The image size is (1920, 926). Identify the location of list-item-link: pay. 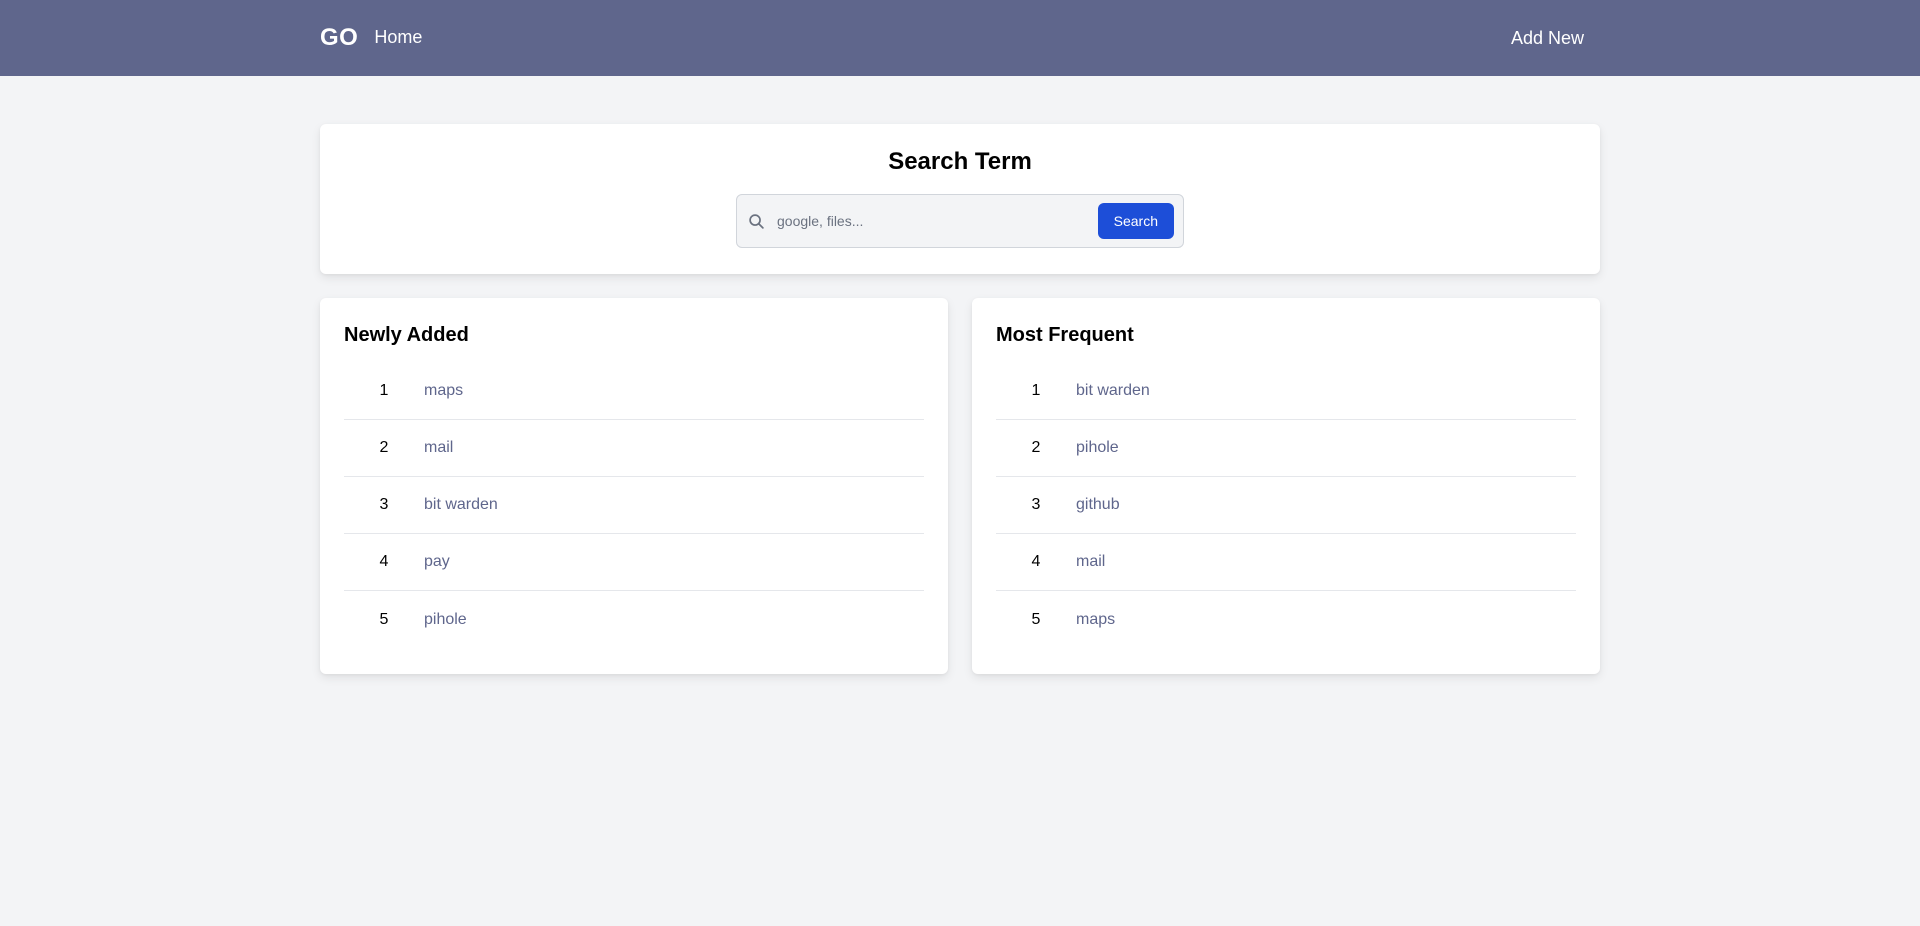
(437, 562).